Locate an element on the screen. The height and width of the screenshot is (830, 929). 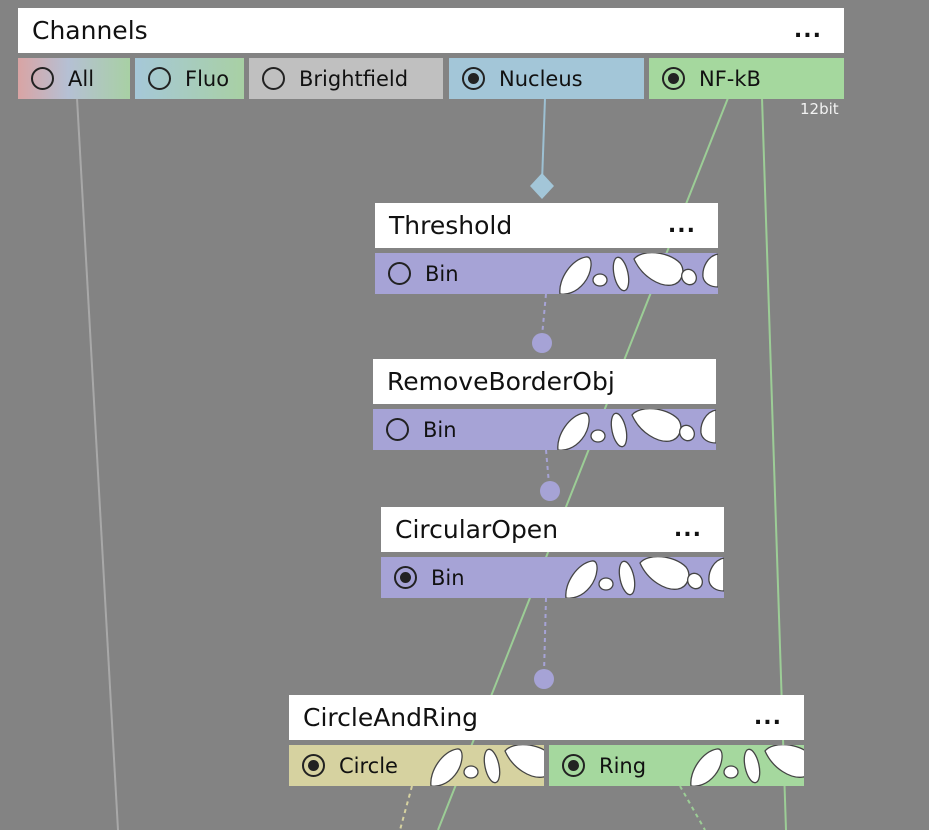
threshold-bin-port: Bin is located at coordinates (546, 273).